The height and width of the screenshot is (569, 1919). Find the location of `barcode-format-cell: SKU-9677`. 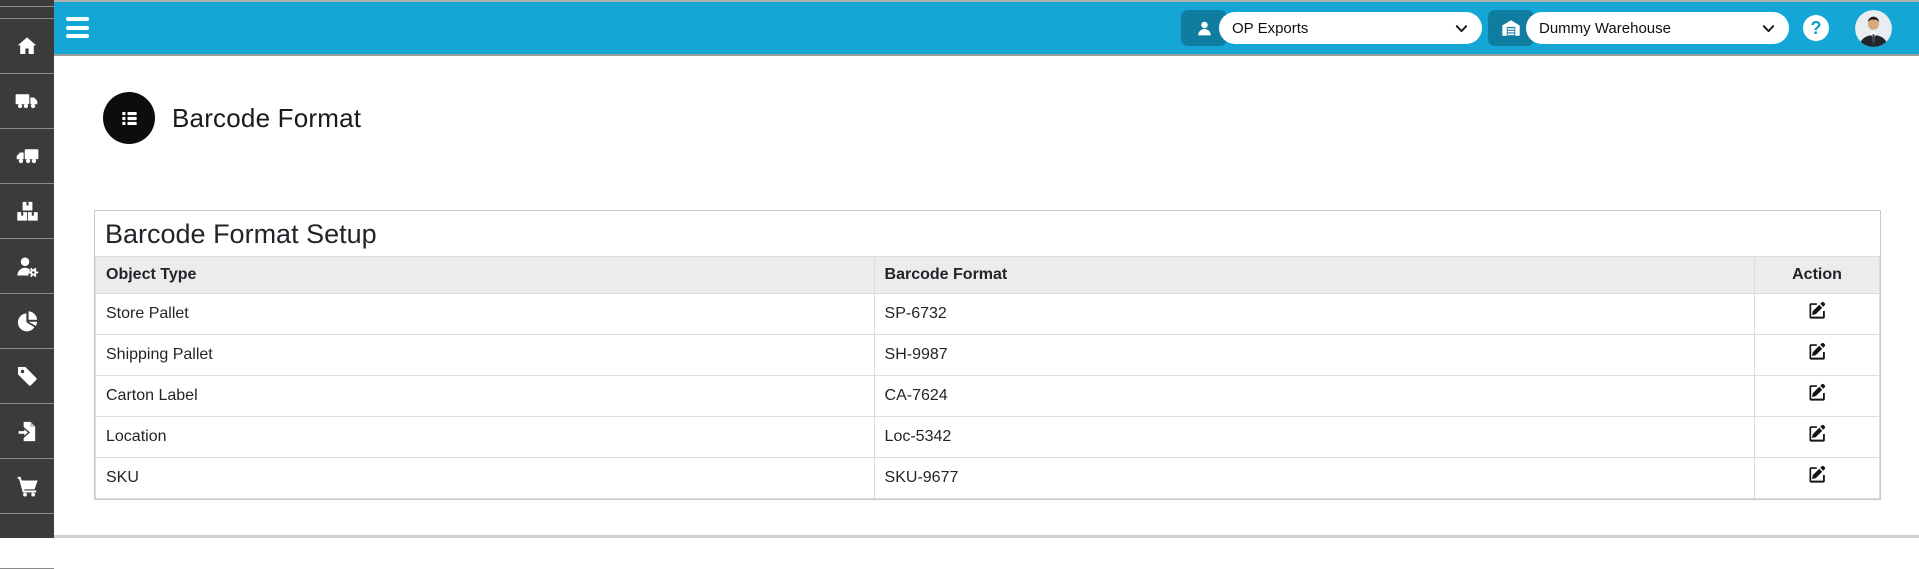

barcode-format-cell: SKU-9677 is located at coordinates (1314, 478).